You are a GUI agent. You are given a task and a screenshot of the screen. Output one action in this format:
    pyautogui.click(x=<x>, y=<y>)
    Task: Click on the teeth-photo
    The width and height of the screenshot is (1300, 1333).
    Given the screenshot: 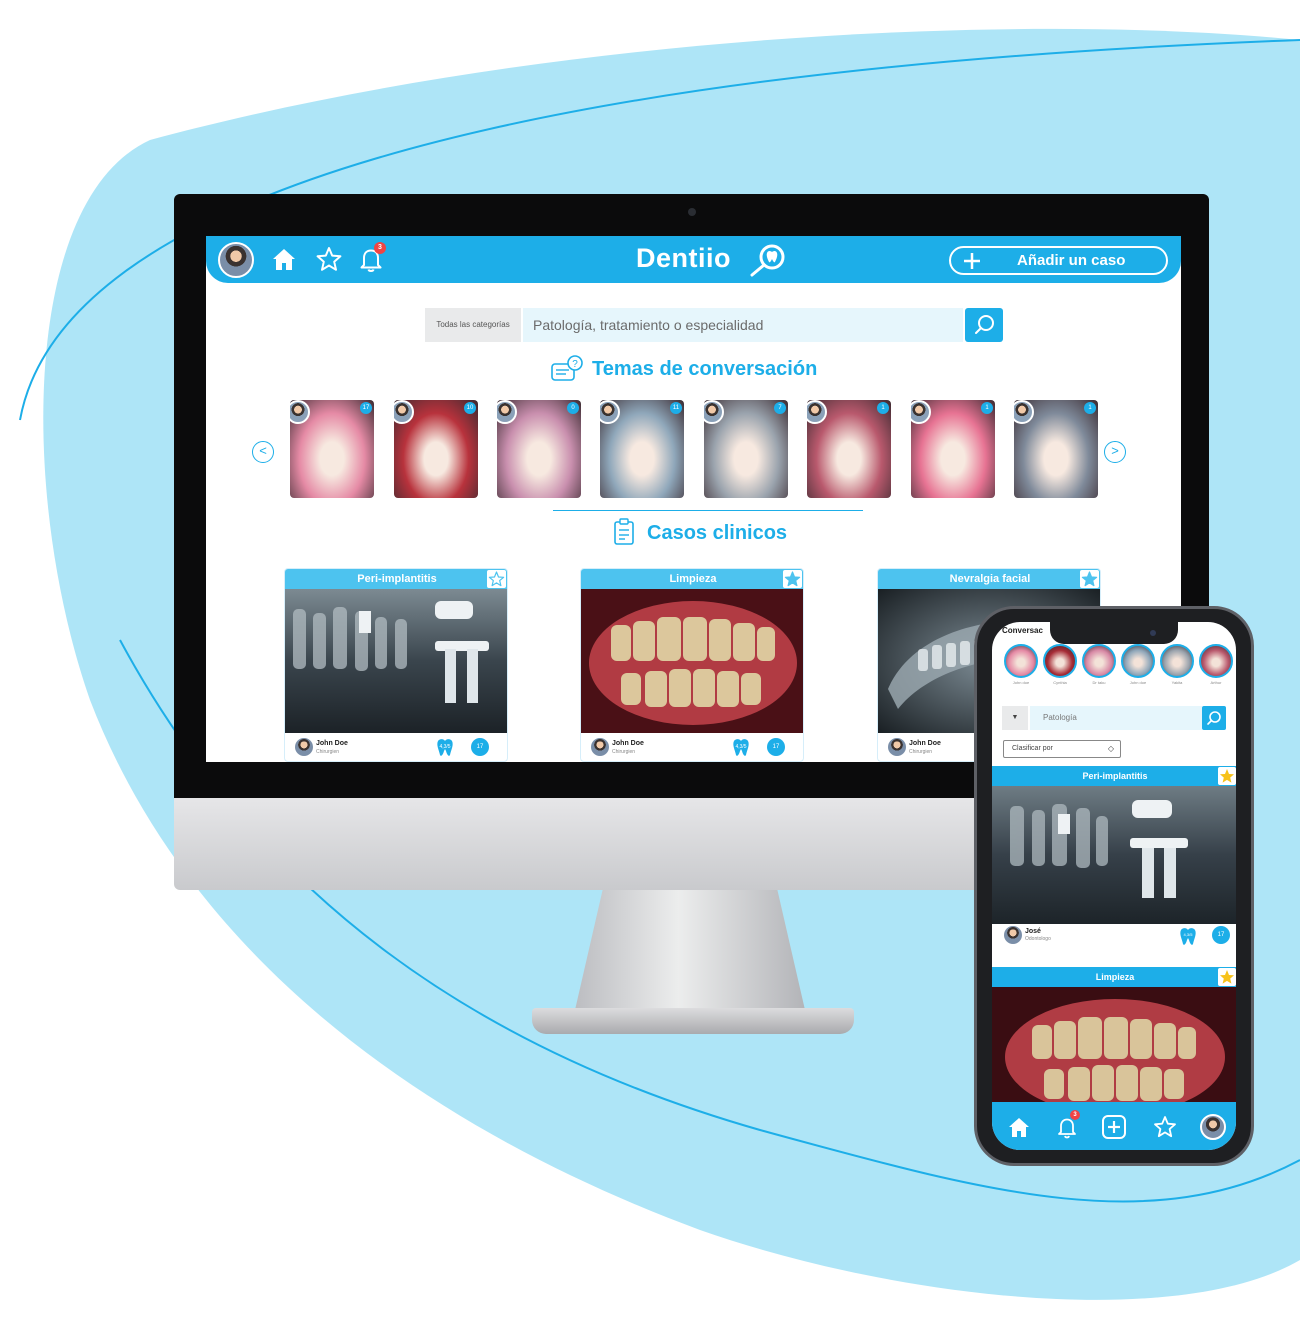 What is the action you would take?
    pyautogui.click(x=1114, y=1047)
    